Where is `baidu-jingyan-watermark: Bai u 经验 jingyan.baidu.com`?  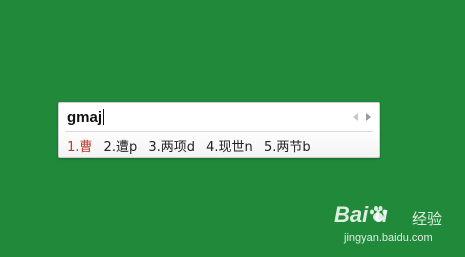 baidu-jingyan-watermark: Bai u 经验 jingyan.baidu.com is located at coordinates (395, 224).